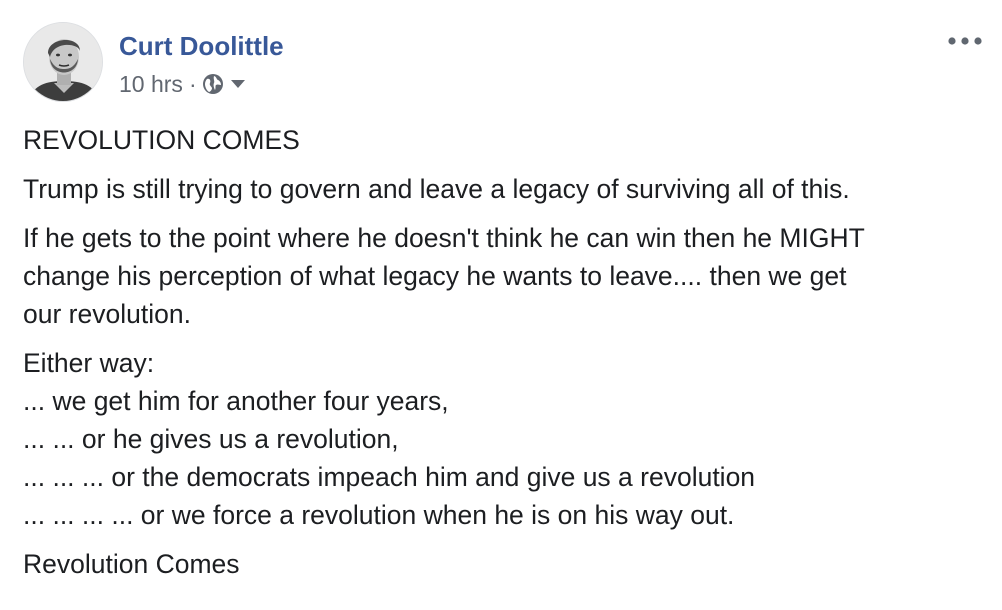 The image size is (1002, 610). Describe the element at coordinates (238, 84) in the screenshot. I see `caret-down-icon` at that location.